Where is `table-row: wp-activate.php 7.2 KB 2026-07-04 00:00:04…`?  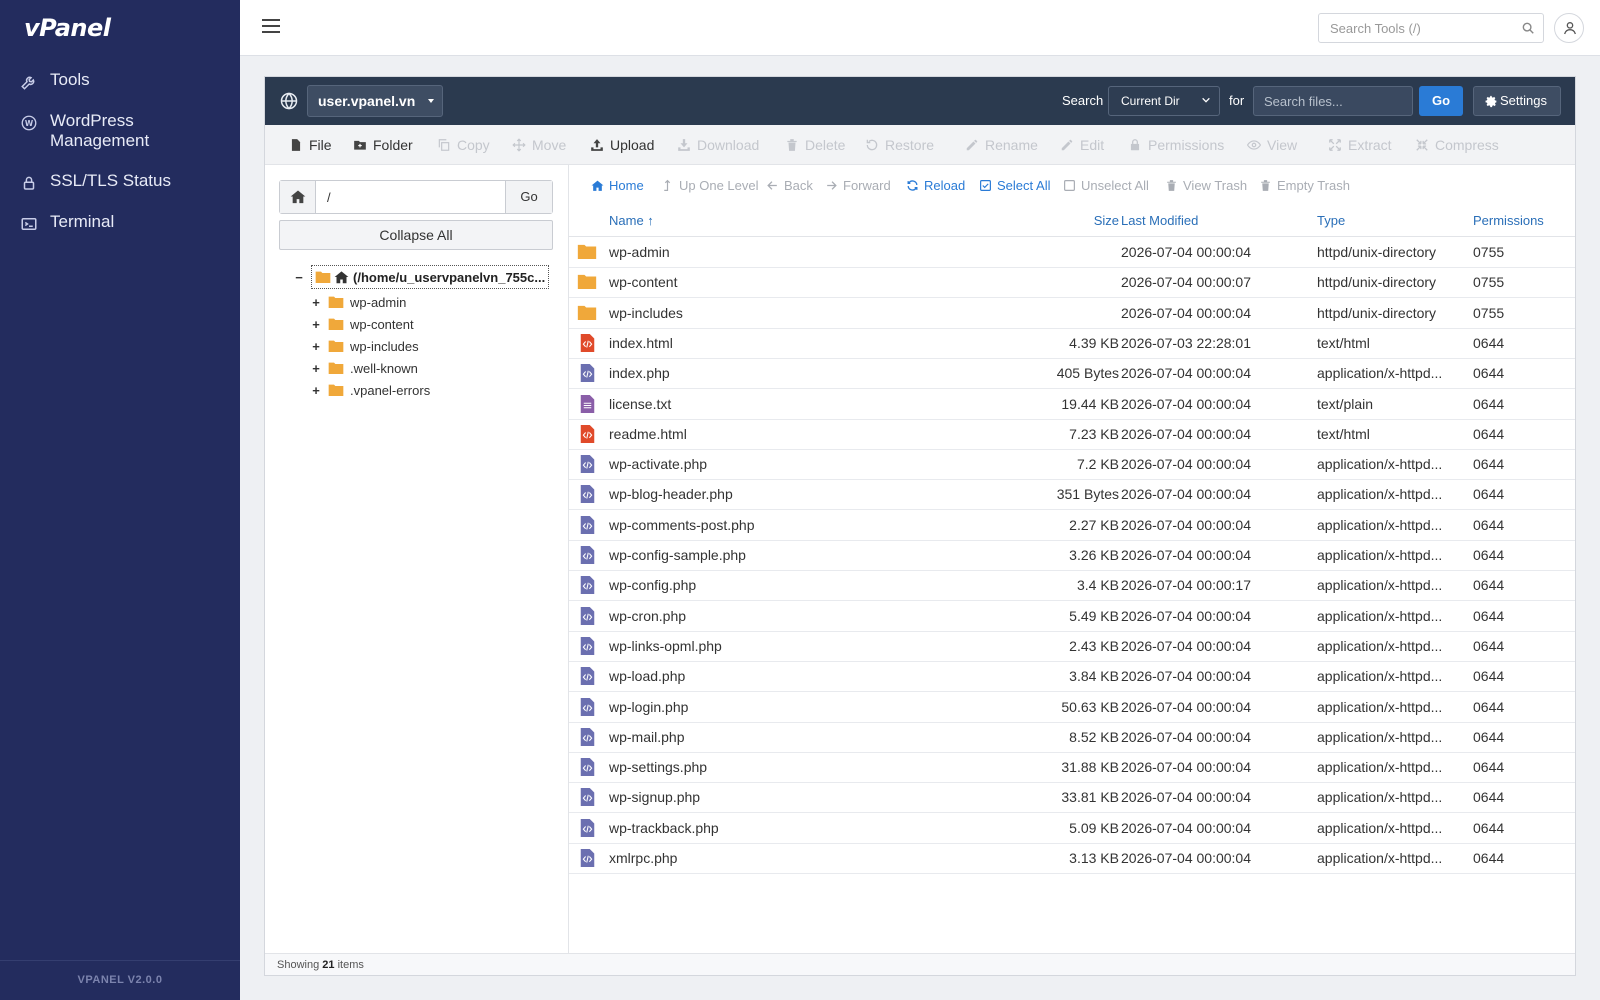
table-row: wp-activate.php 7.2 KB 2026-07-04 00:00:04… is located at coordinates (1072, 465).